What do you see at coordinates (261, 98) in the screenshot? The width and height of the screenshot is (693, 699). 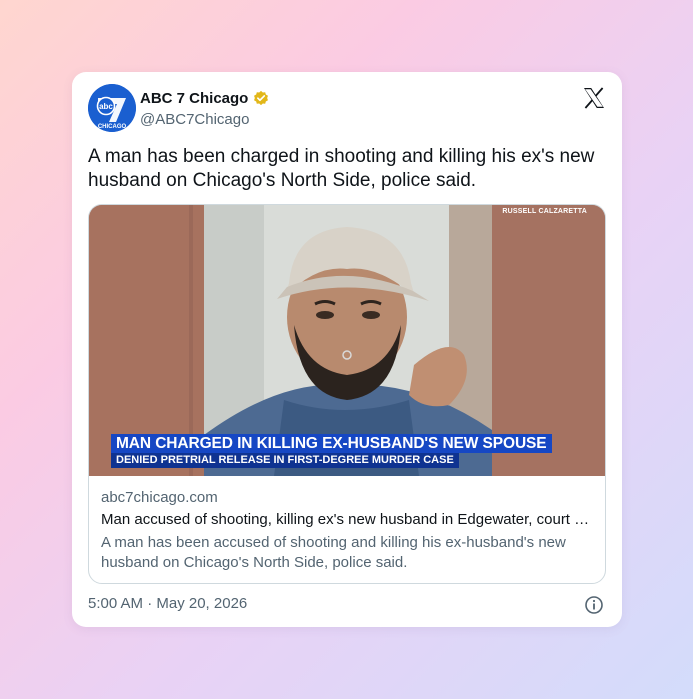 I see `verified-badge-icon` at bounding box center [261, 98].